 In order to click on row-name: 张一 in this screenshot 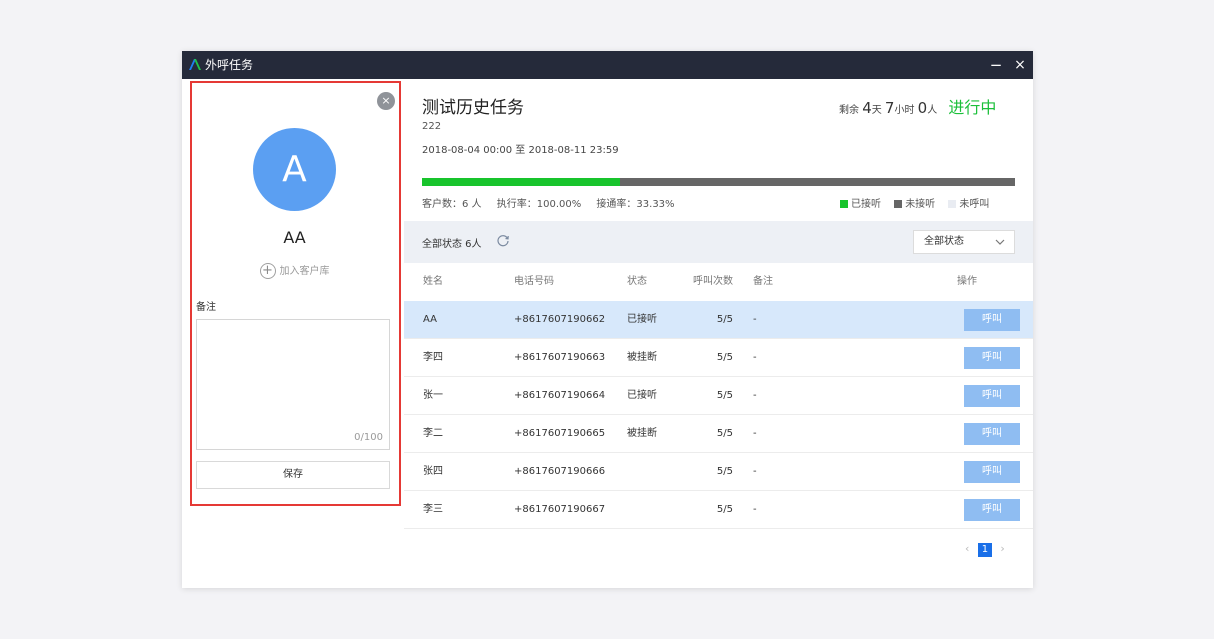, I will do `click(433, 395)`.